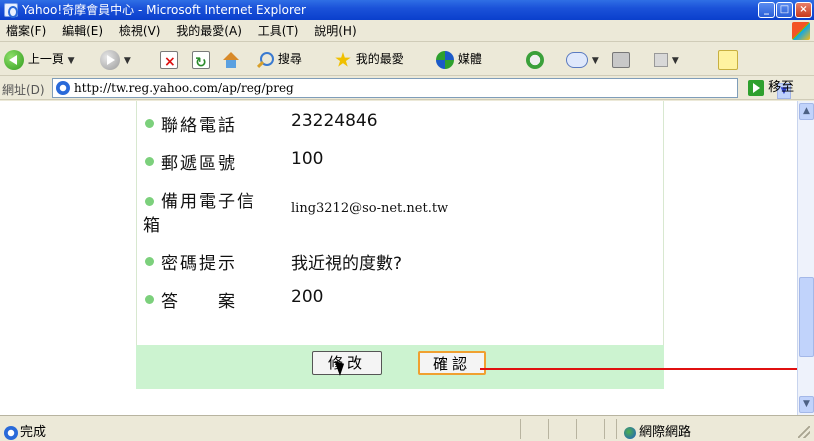 The height and width of the screenshot is (441, 814). I want to click on field-label: 聯絡電話, so click(199, 126).